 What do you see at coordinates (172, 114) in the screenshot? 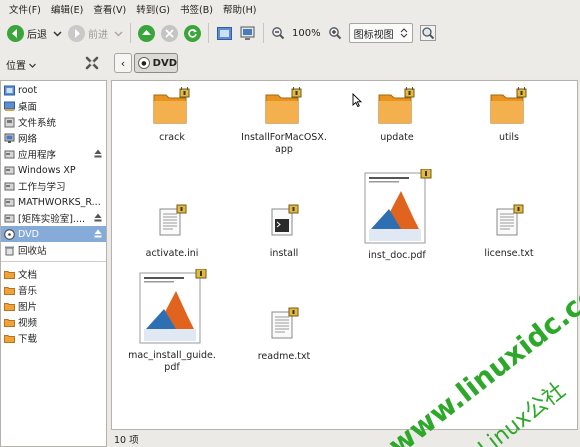
I see `file-item: crack` at bounding box center [172, 114].